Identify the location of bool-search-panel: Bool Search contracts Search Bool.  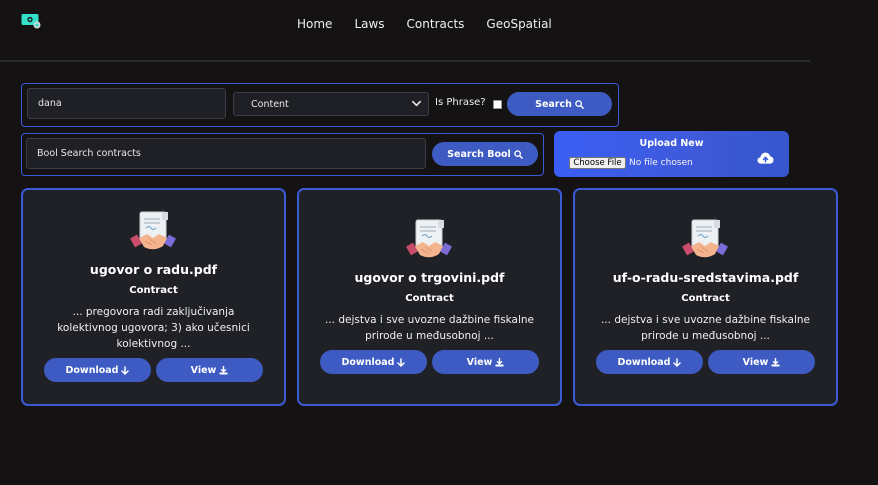
(282, 154).